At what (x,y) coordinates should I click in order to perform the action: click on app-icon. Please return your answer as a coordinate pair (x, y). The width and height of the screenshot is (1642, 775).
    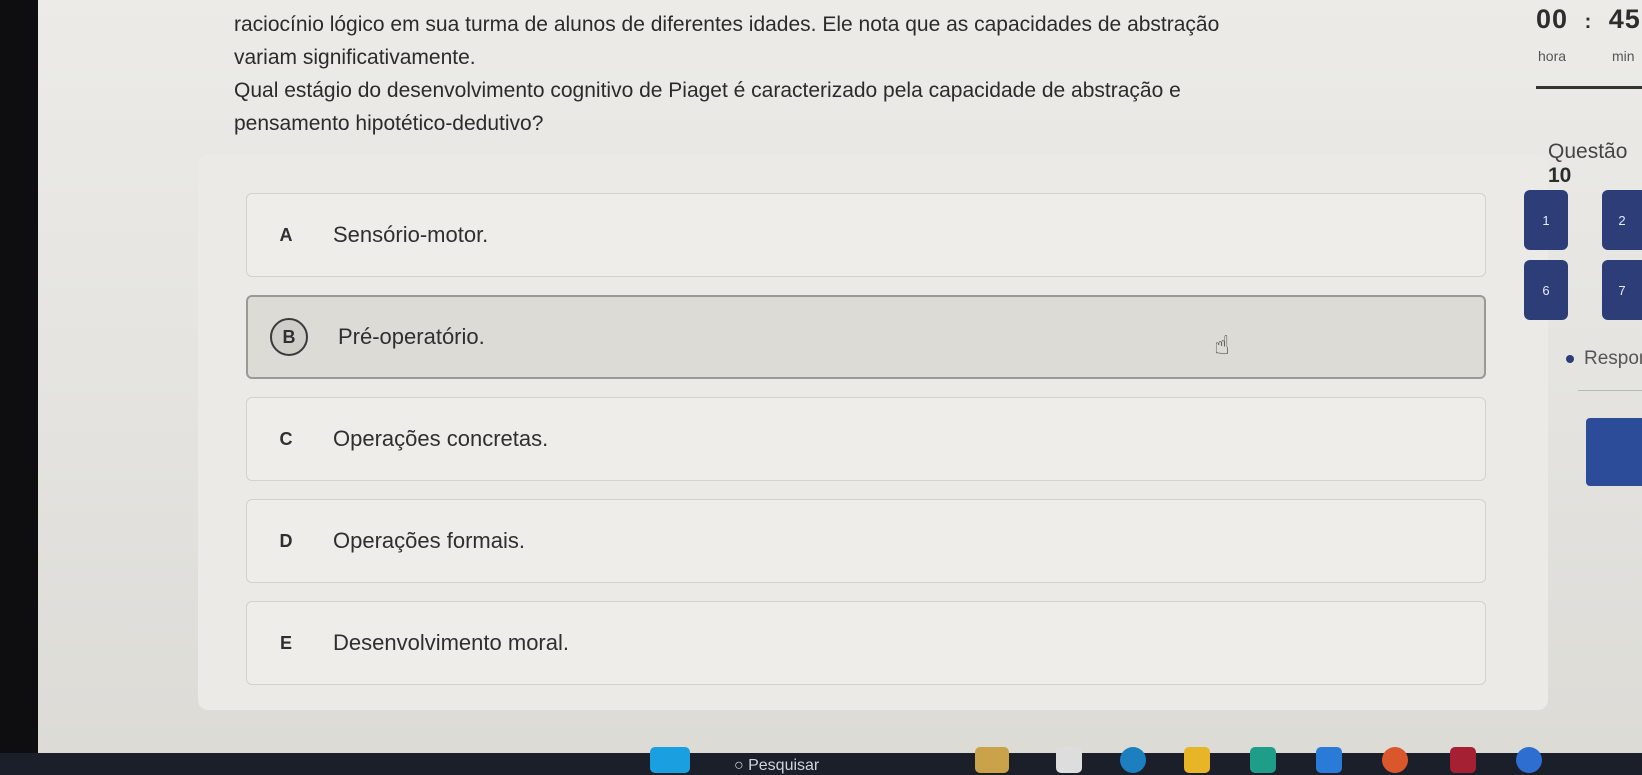
    Looking at the image, I should click on (1263, 760).